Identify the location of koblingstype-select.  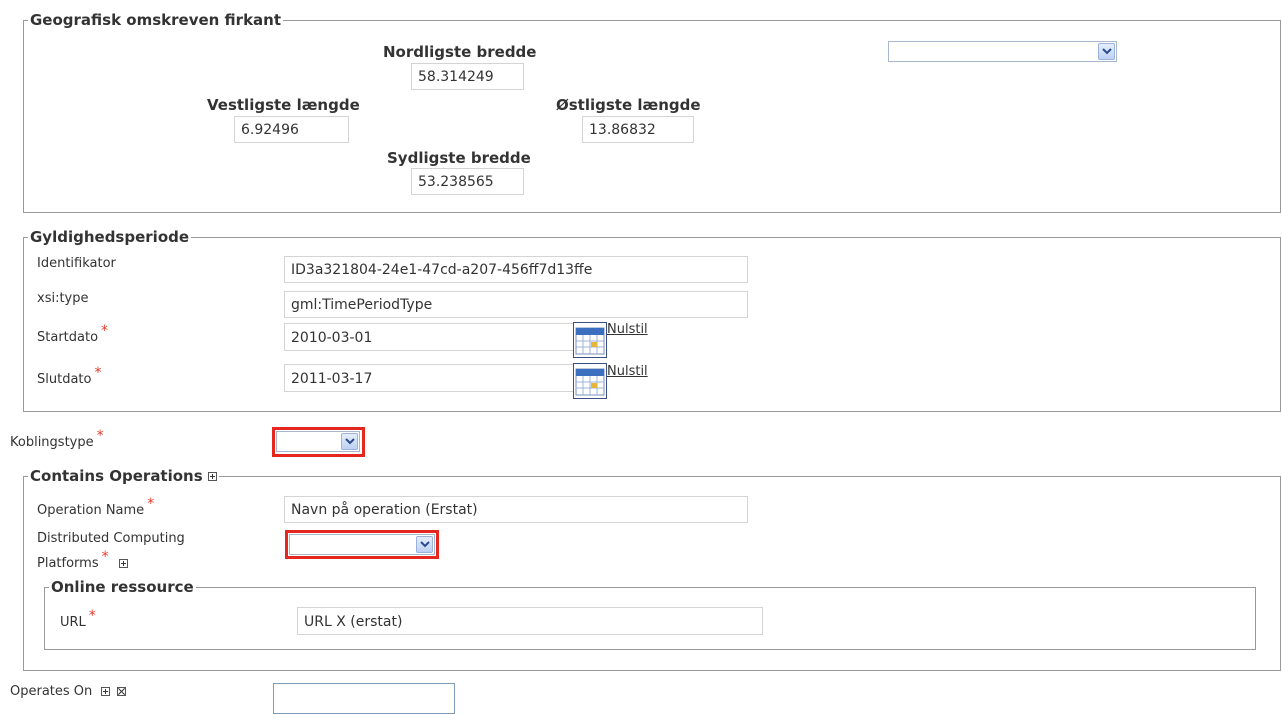
(318, 441).